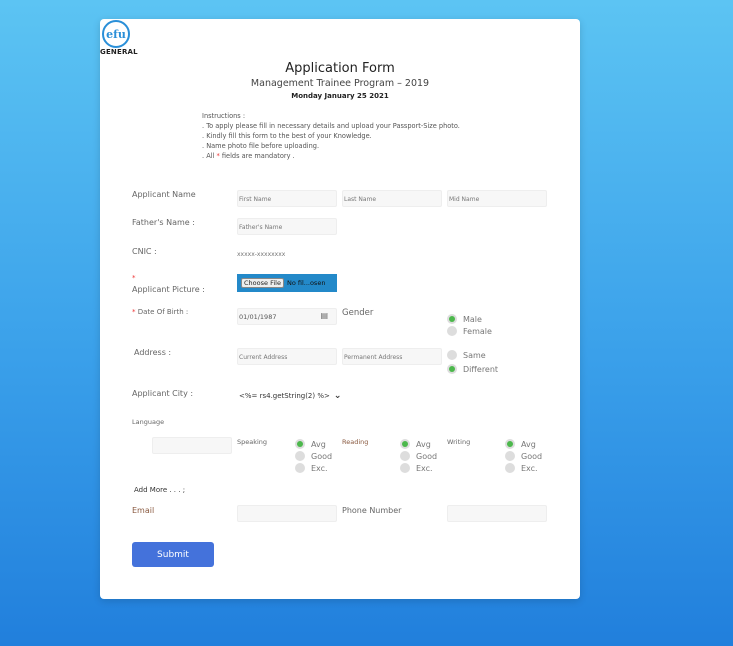  I want to click on radio-label: Different, so click(481, 369).